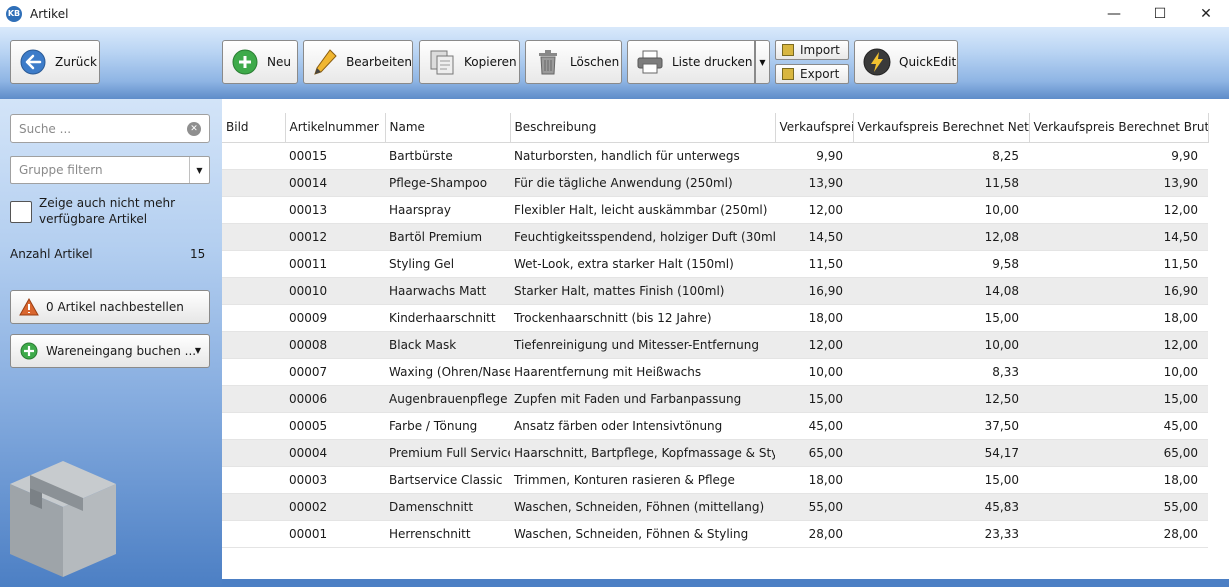  I want to click on show-unavailable-checkbox, so click(21, 212).